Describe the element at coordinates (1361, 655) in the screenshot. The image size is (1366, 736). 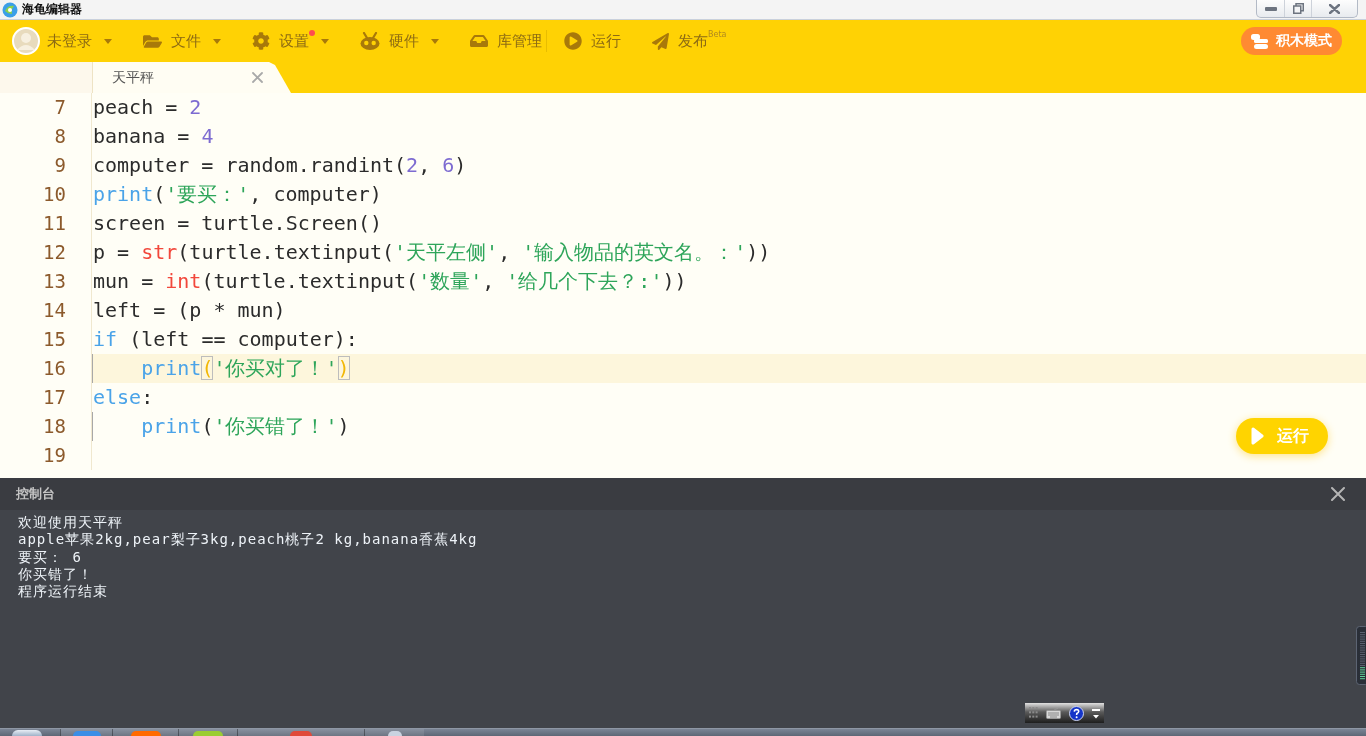
I see `side-handle` at that location.